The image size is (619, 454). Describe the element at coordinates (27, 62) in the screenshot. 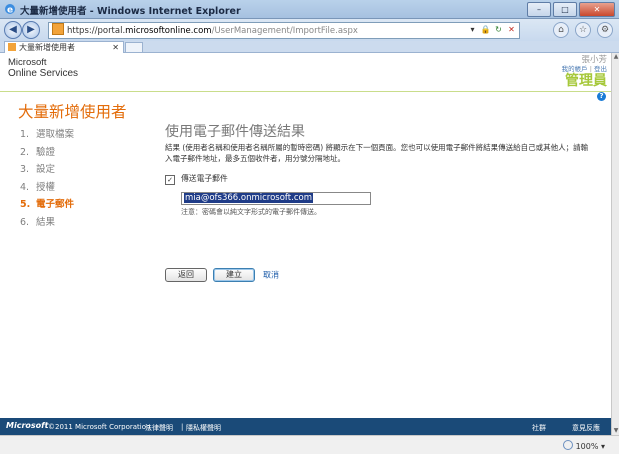

I see `brand-line1: Microsoft` at that location.